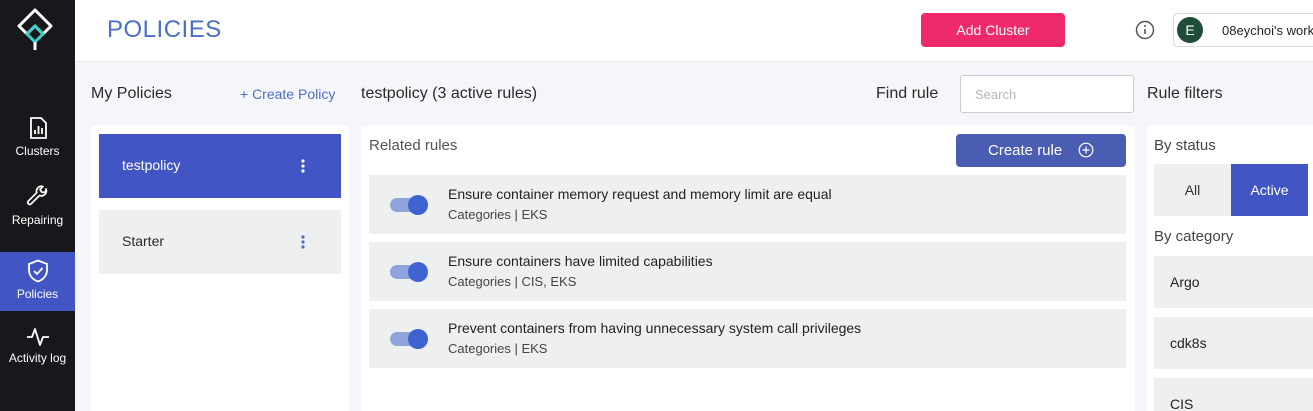  What do you see at coordinates (449, 93) in the screenshot?
I see `policy-rules-heading: testpolicy (3 active rules)` at bounding box center [449, 93].